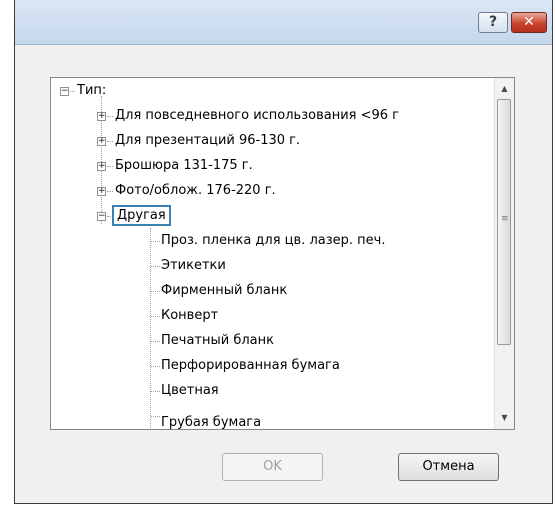 Image resolution: width=555 pixels, height=506 pixels. I want to click on close-button: ✕, so click(529, 22).